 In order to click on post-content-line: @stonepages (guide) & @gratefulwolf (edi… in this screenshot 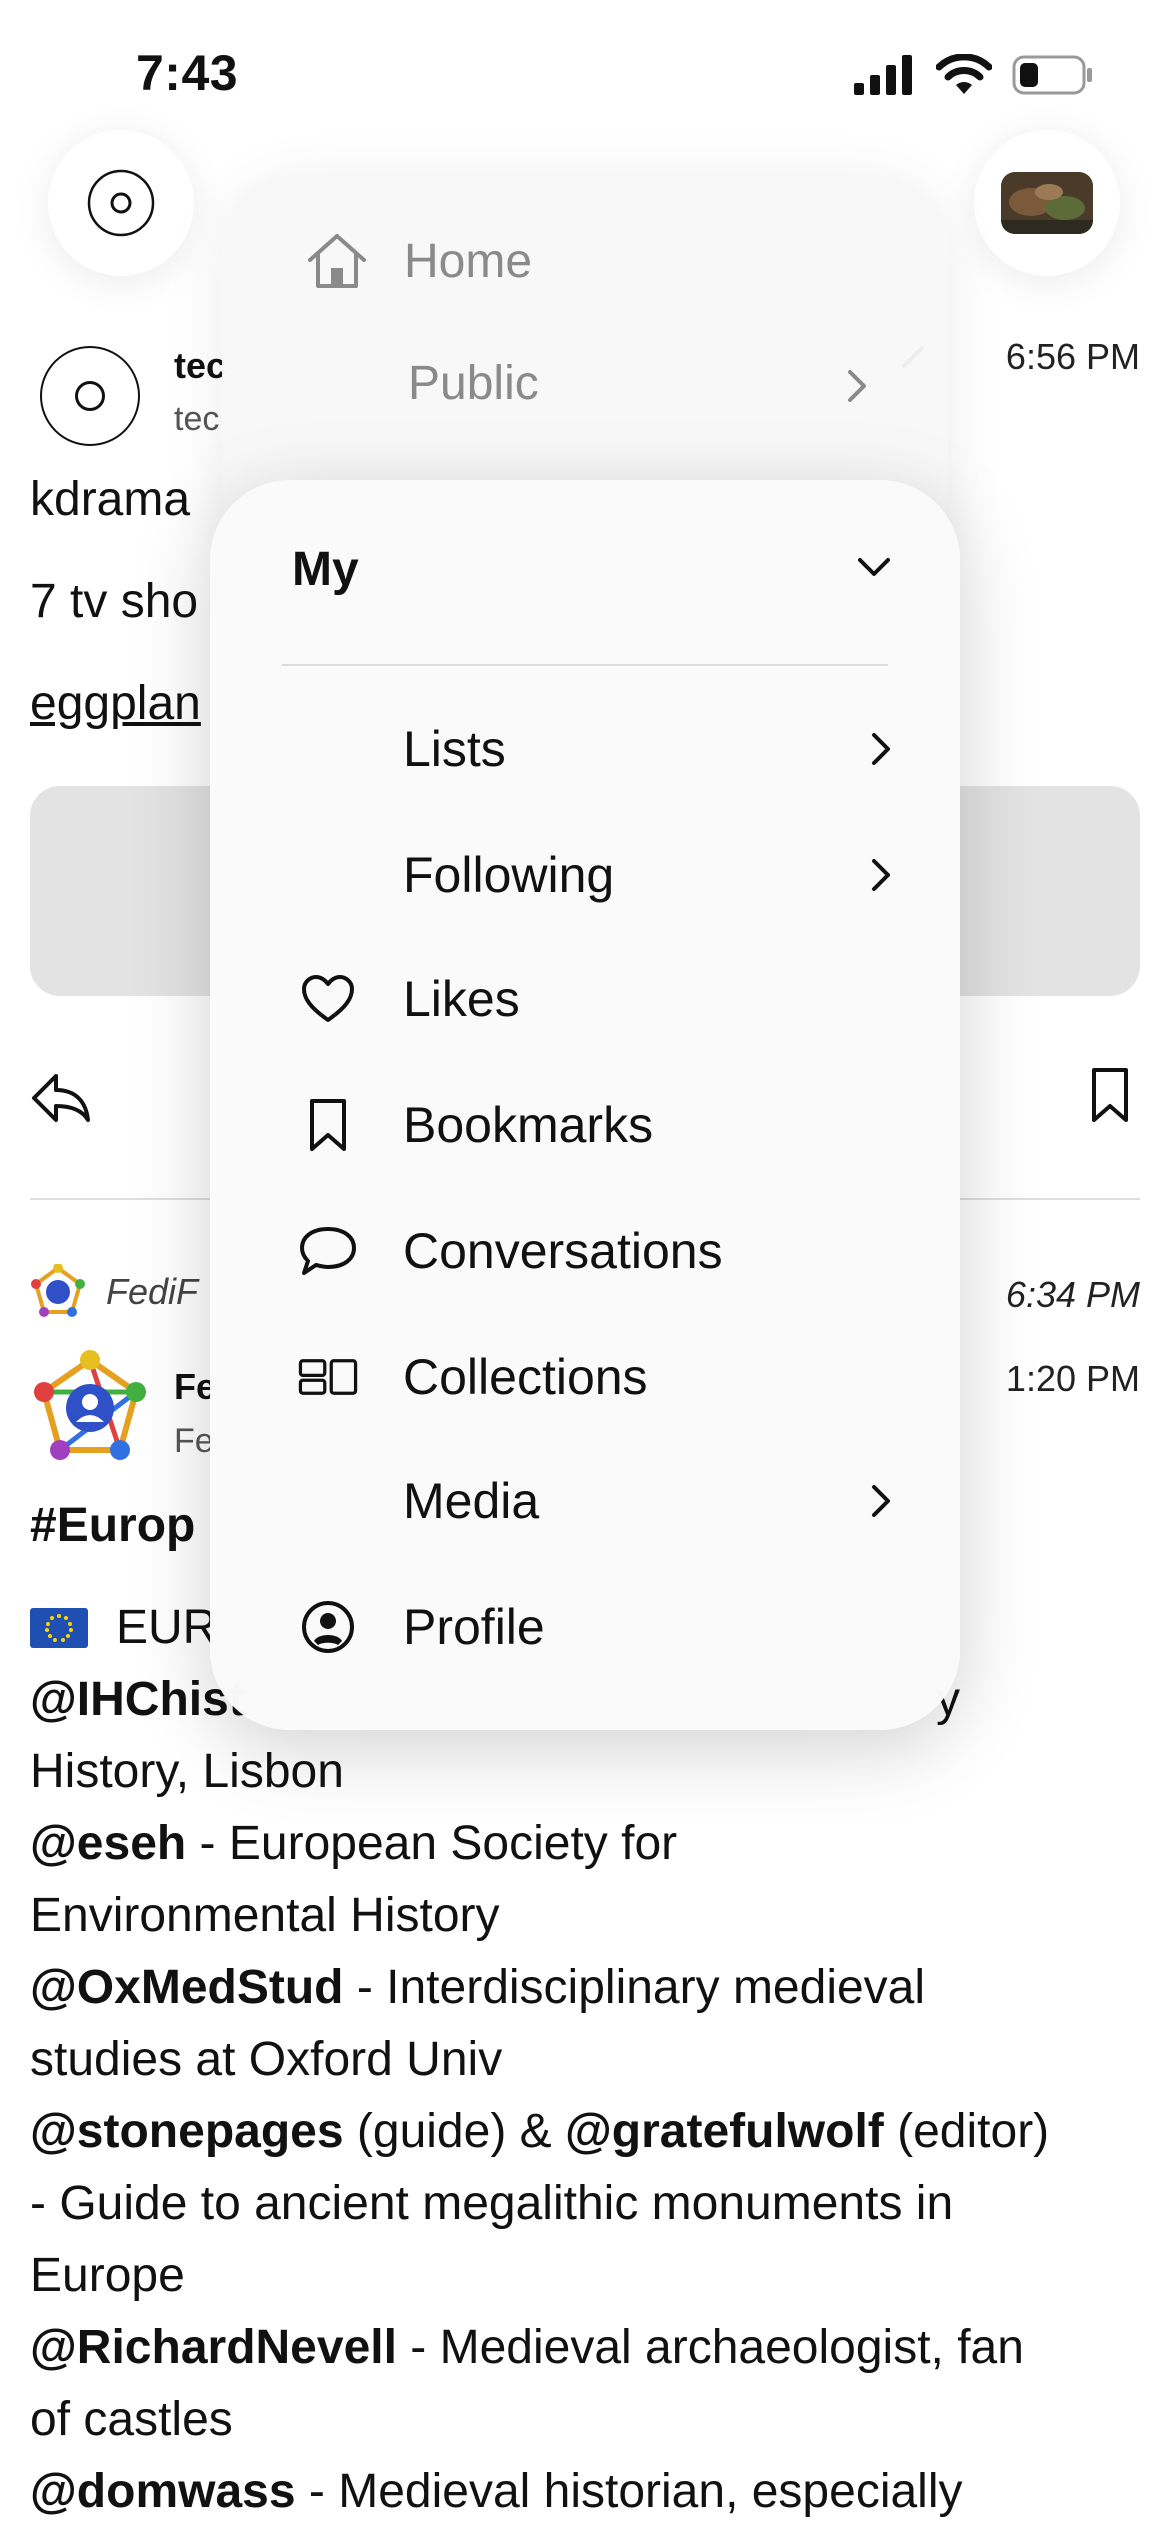, I will do `click(540, 2131)`.